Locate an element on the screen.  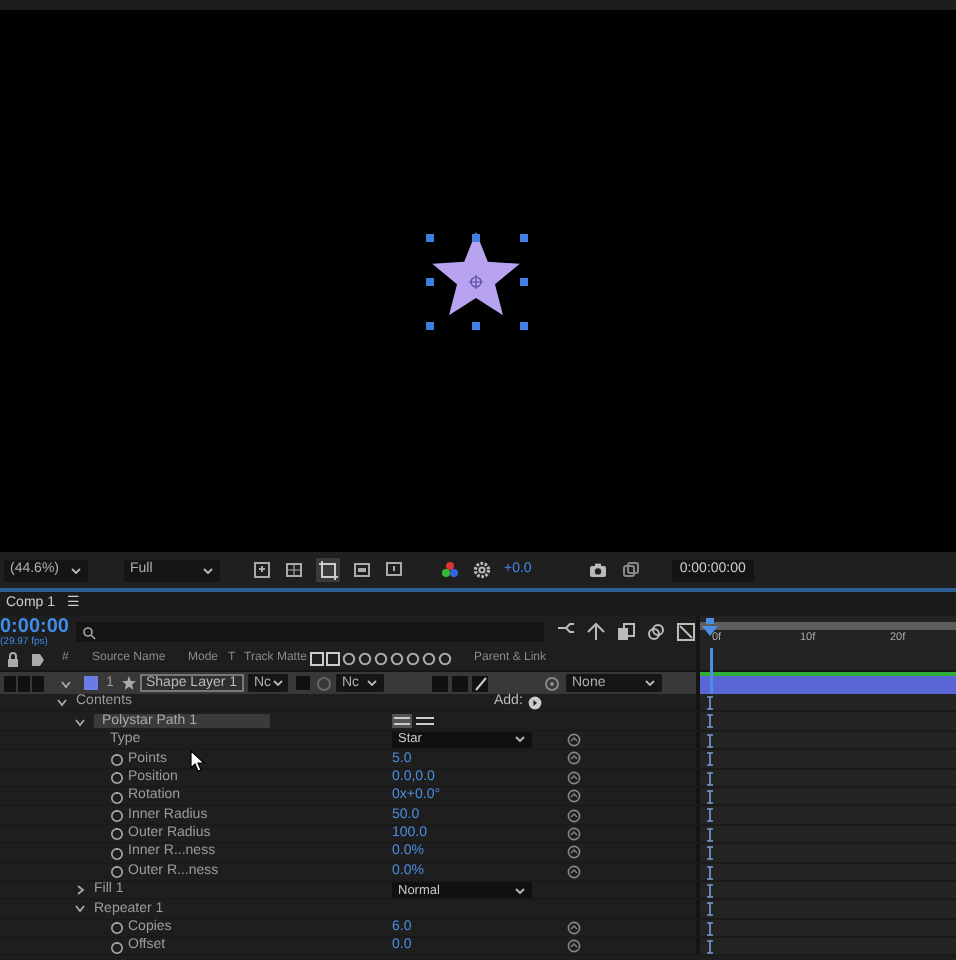
settings-icon is located at coordinates (482, 570).